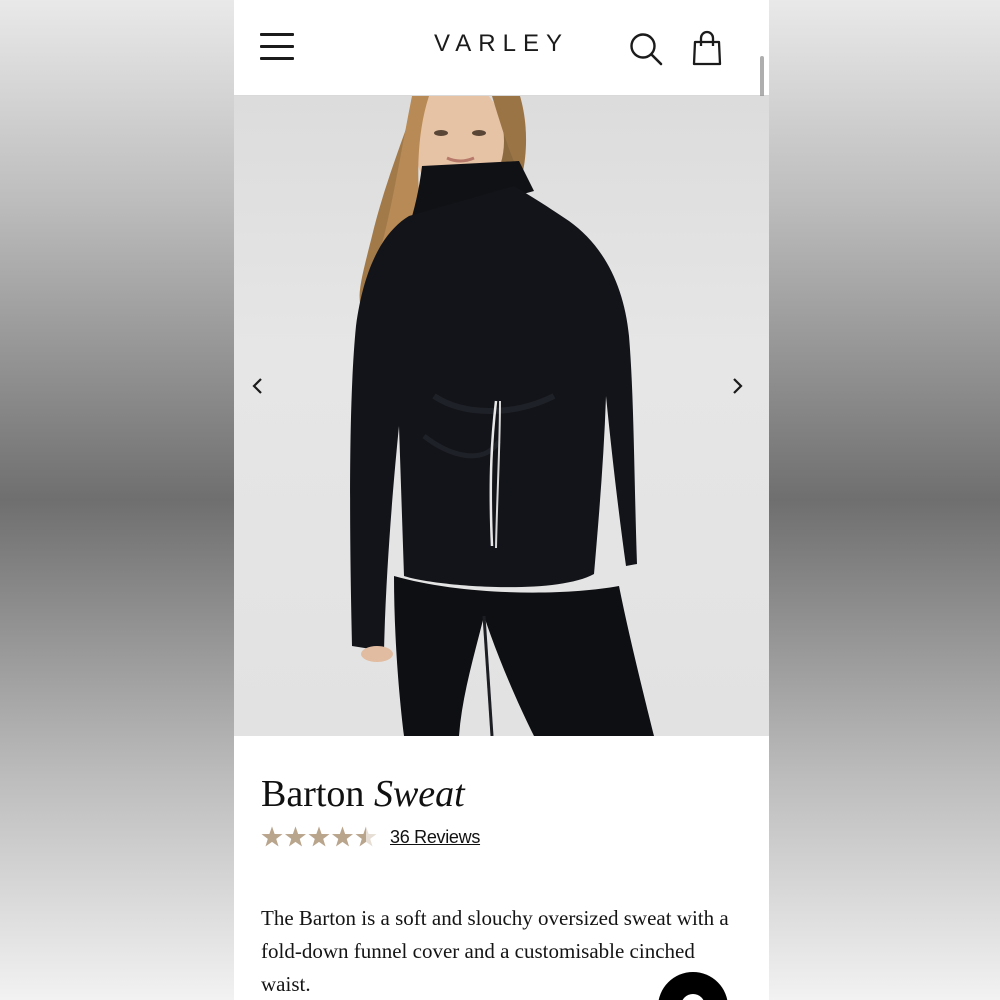 The height and width of the screenshot is (1000, 1000). What do you see at coordinates (501, 44) in the screenshot?
I see `brand-logo: VARLEY` at bounding box center [501, 44].